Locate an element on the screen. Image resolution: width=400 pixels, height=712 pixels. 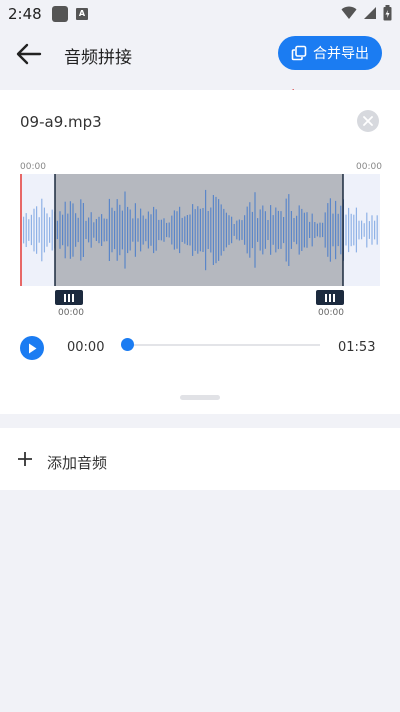
close-icon is located at coordinates (368, 121).